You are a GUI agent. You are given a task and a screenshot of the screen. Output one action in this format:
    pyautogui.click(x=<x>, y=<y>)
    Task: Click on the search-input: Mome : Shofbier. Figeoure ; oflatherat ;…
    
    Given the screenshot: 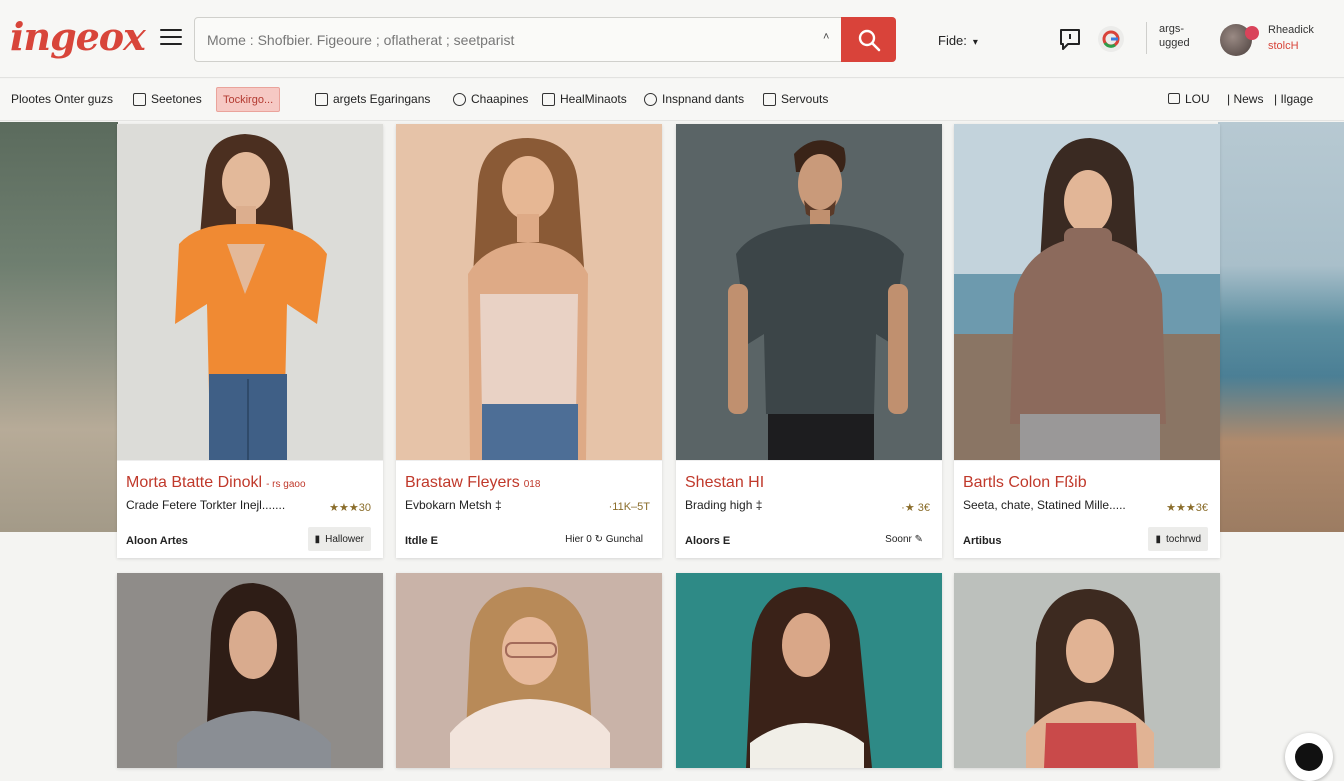 What is the action you would take?
    pyautogui.click(x=360, y=40)
    